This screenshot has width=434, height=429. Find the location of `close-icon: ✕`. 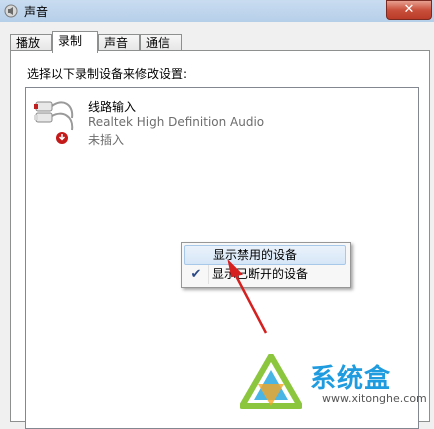

close-icon: ✕ is located at coordinates (409, 9).